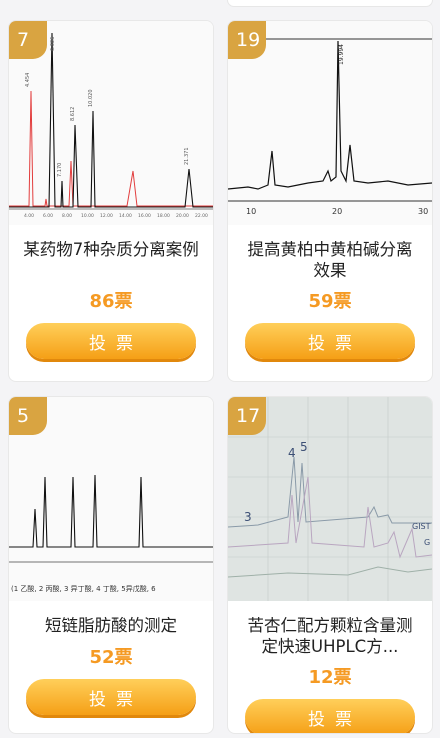 The image size is (440, 738). Describe the element at coordinates (341, 54) in the screenshot. I see `peak-label: 19.994` at that location.